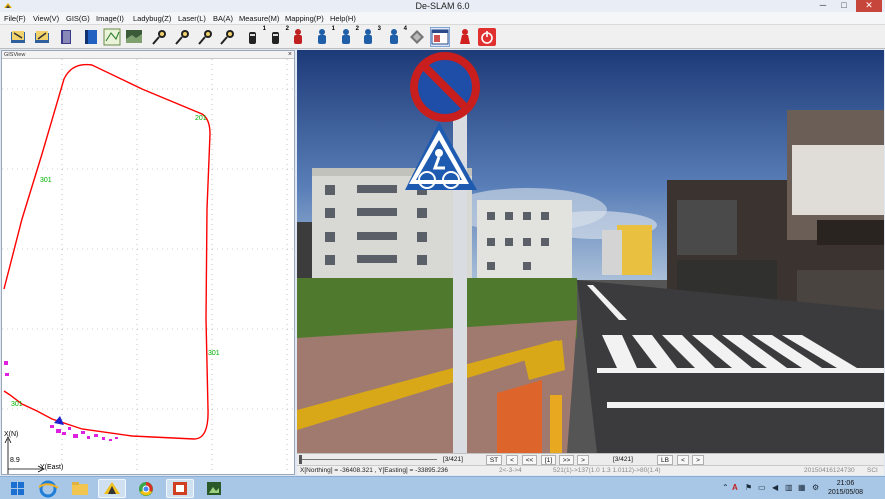 This screenshot has width=885, height=499. What do you see at coordinates (845, 488) in the screenshot?
I see `taskbar-clock: 21:06 2015/05/08` at bounding box center [845, 488].